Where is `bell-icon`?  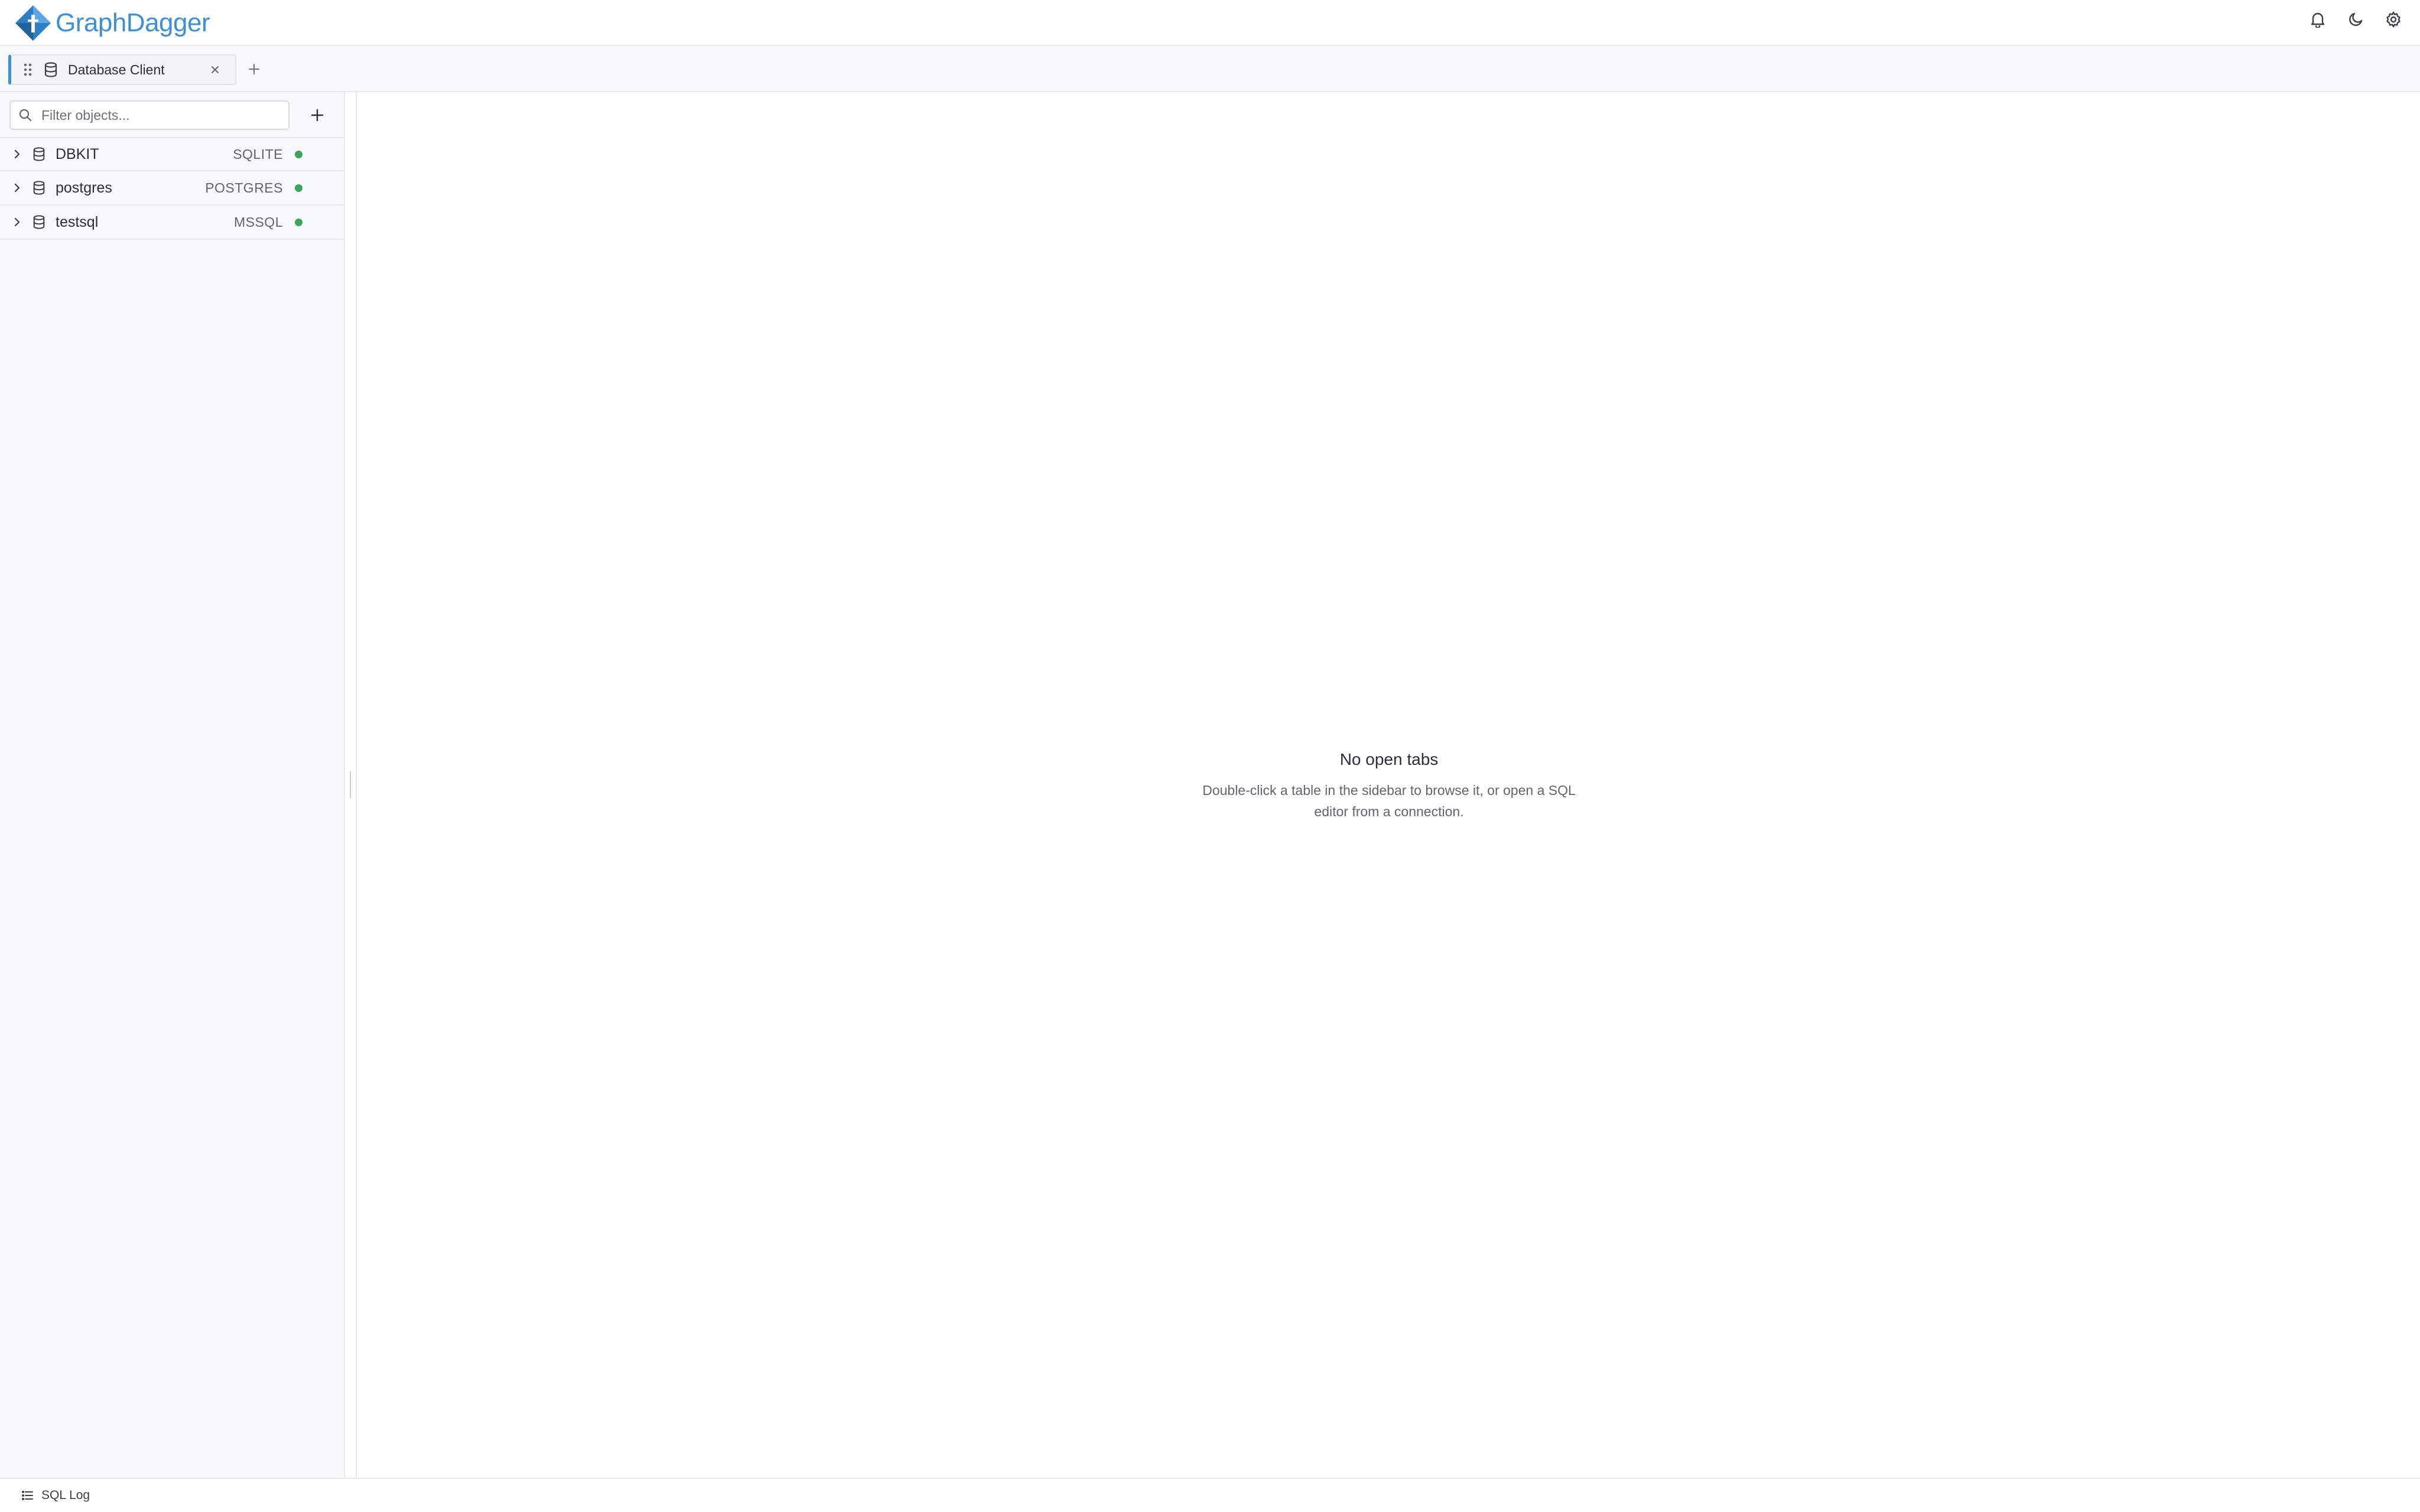
bell-icon is located at coordinates (2318, 19).